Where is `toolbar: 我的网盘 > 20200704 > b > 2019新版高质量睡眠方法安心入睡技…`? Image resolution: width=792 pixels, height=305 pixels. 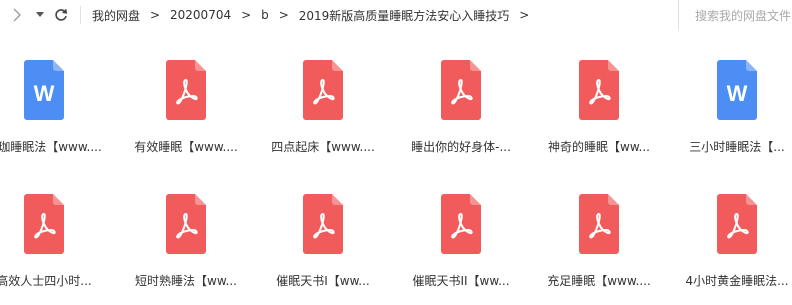
toolbar: 我的网盘 > 20200704 > b > 2019新版高质量睡眠方法安心入睡技… is located at coordinates (396, 15).